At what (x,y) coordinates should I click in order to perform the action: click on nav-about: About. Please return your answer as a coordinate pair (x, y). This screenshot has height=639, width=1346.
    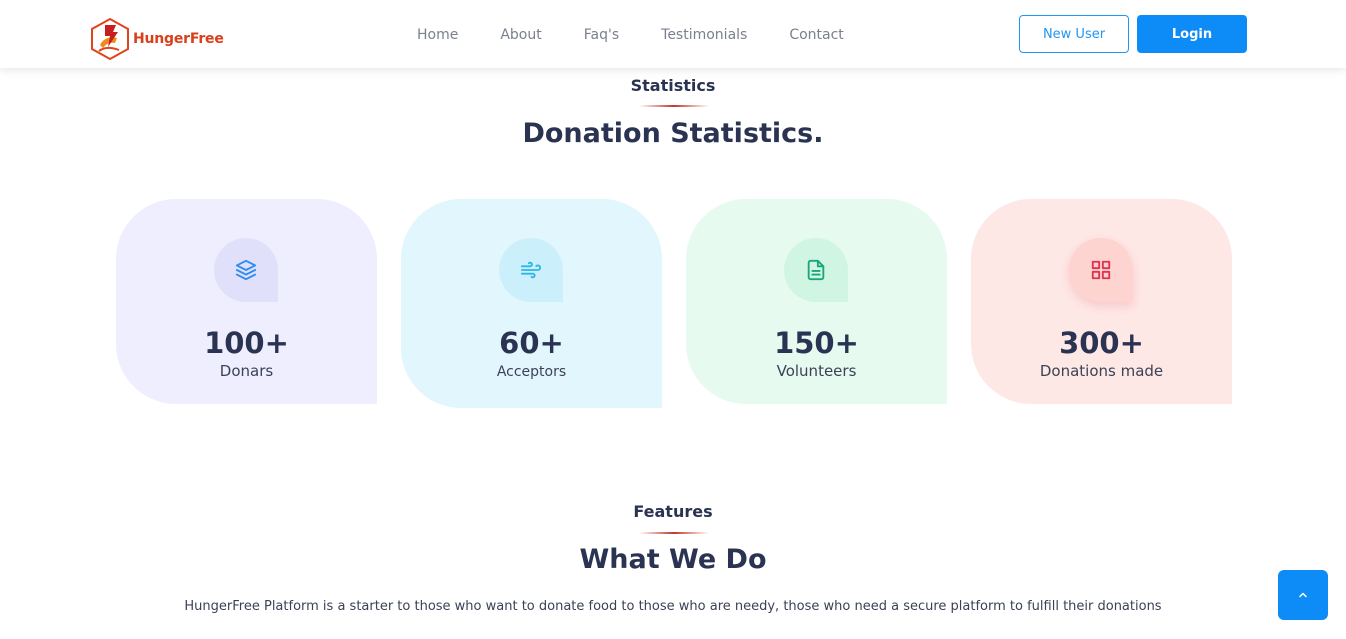
    Looking at the image, I should click on (520, 35).